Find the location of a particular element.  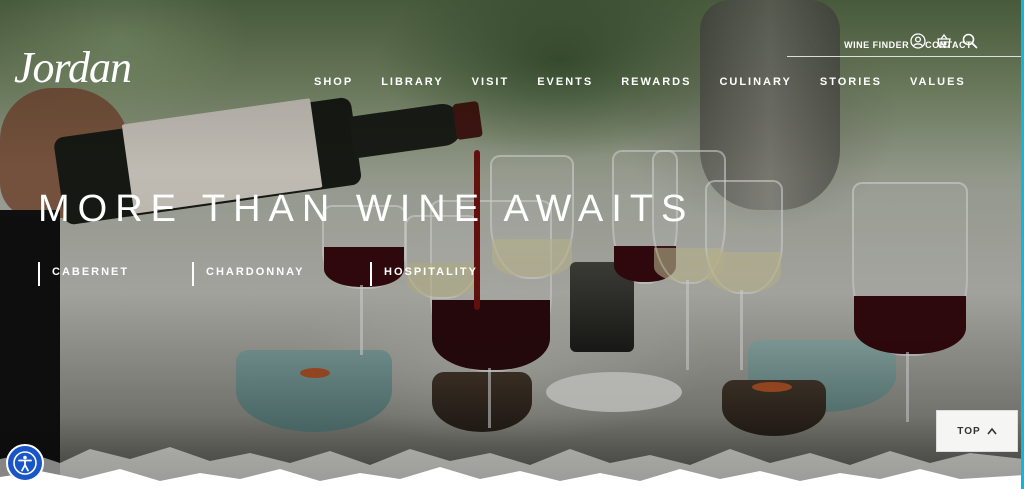

nav-culinary: CULINARY is located at coordinates (755, 82).